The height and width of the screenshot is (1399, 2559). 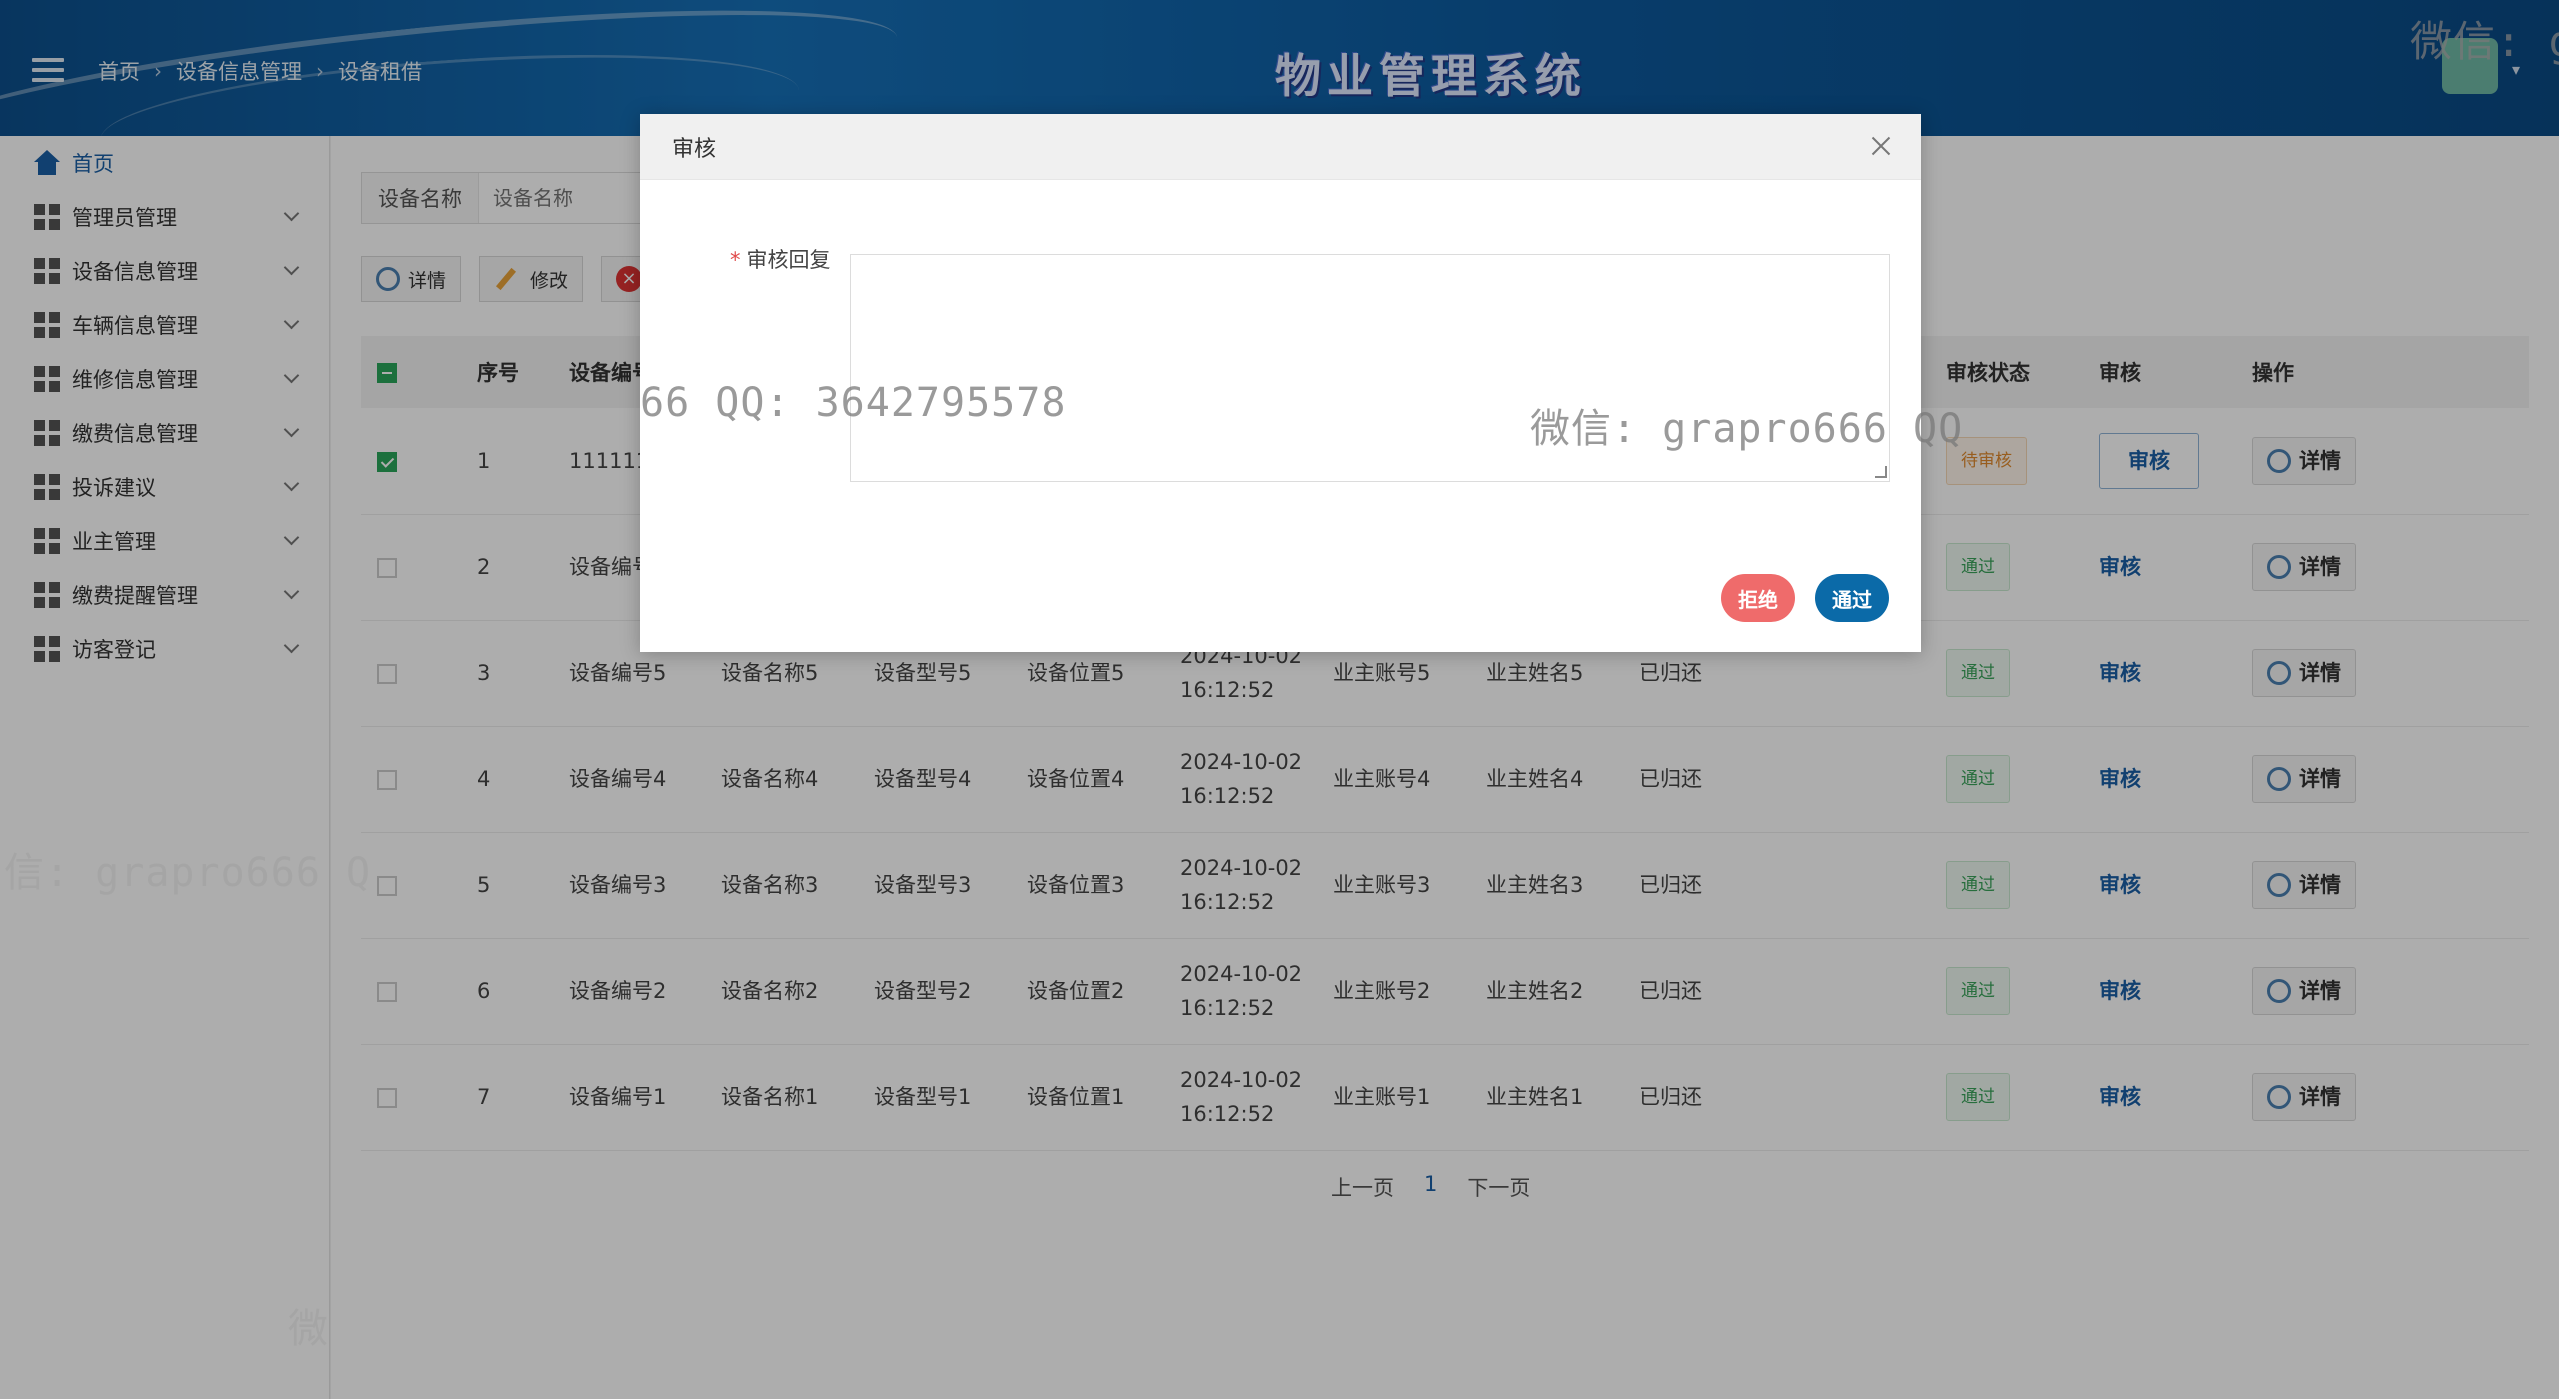 I want to click on audit-reply-label: * 审核回复, so click(x=780, y=259).